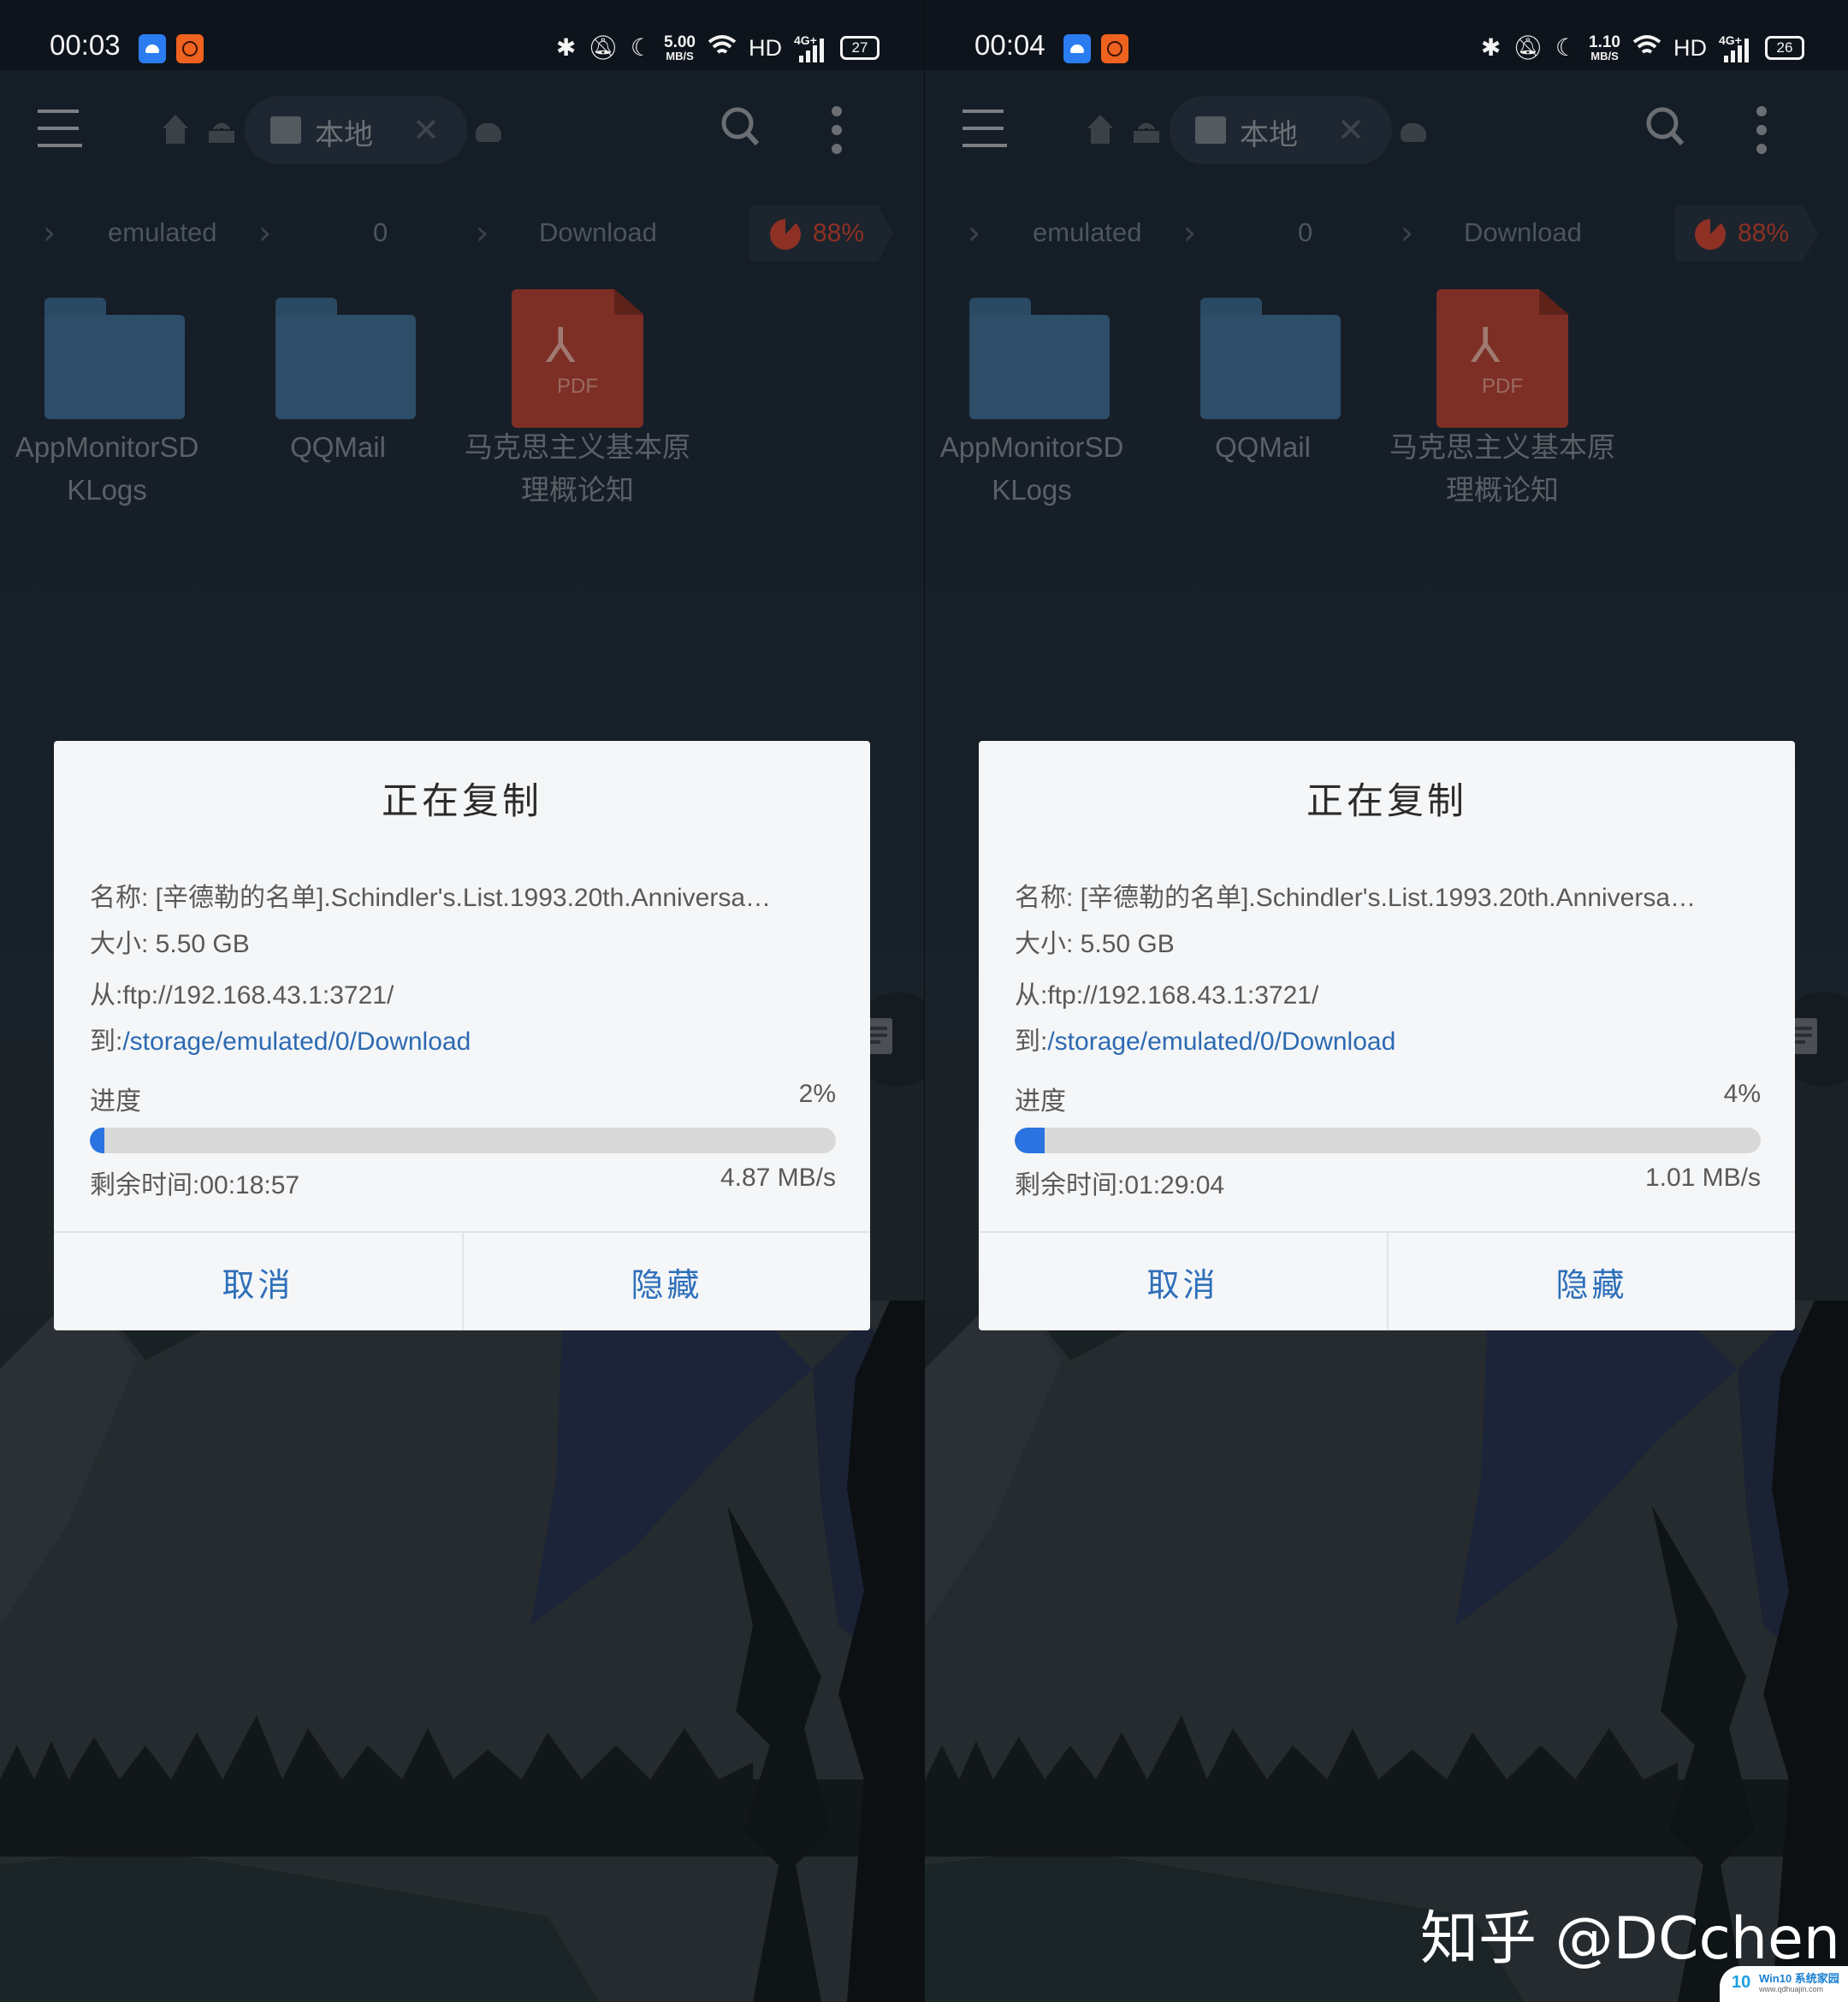 This screenshot has height=2002, width=1848. What do you see at coordinates (1174, 1185) in the screenshot?
I see `remaining-time-value: 01:29:04` at bounding box center [1174, 1185].